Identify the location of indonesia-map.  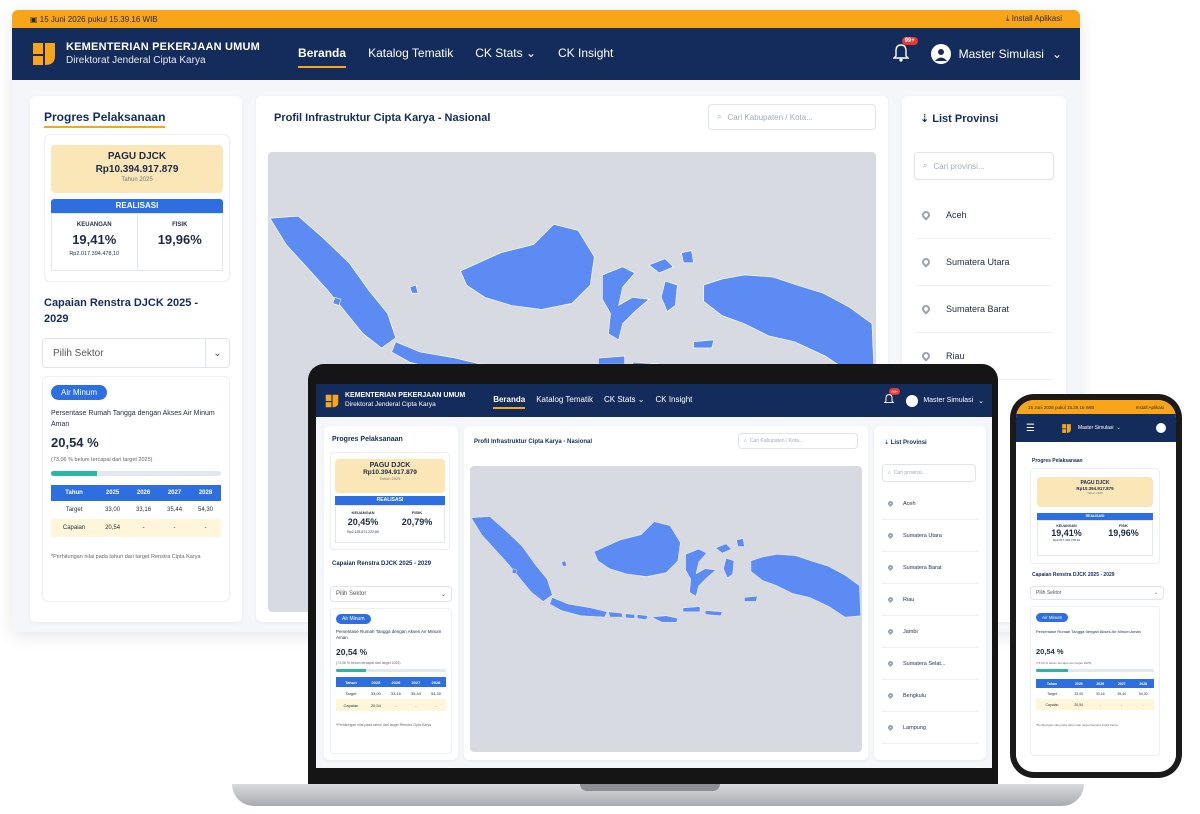
(666, 609).